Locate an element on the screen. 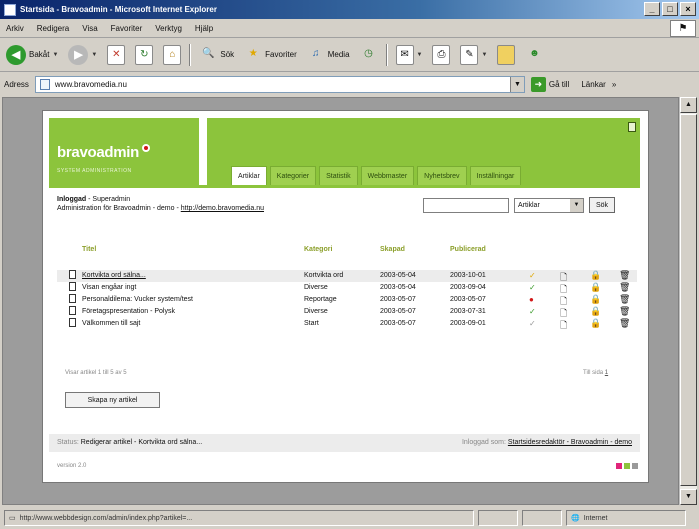 This screenshot has height=529, width=699. minimize-button: _ is located at coordinates (652, 9).